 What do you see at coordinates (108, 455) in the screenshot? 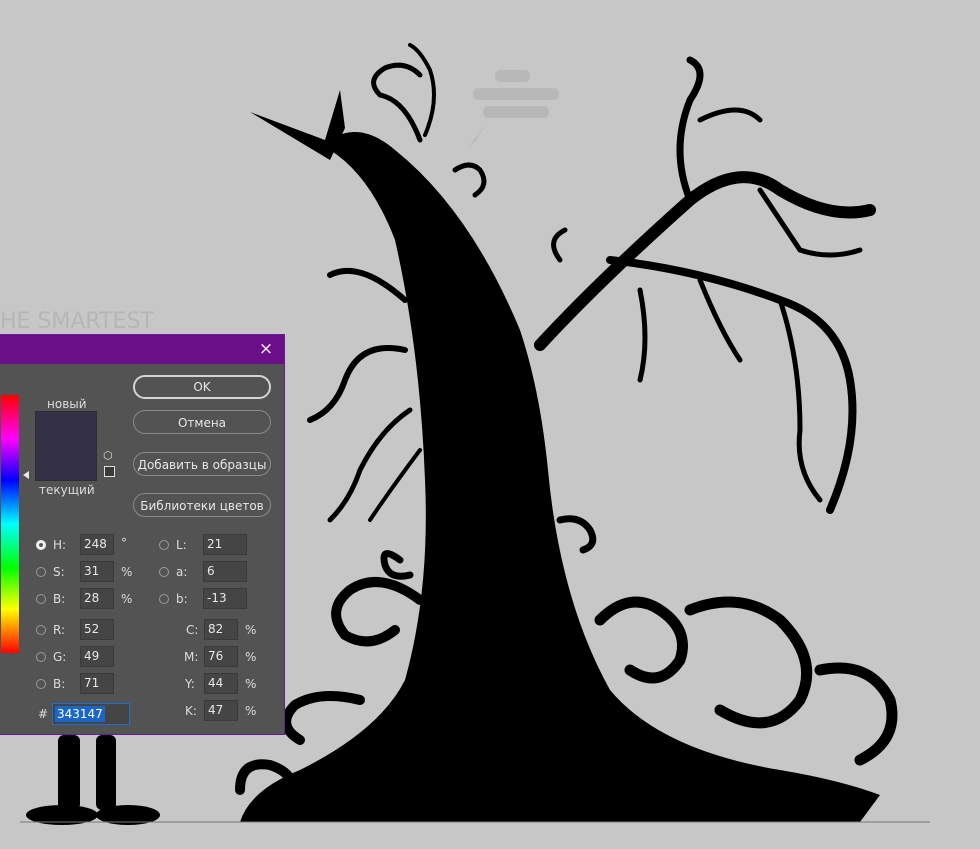
I see `cube-gamut-icon: ⬡` at bounding box center [108, 455].